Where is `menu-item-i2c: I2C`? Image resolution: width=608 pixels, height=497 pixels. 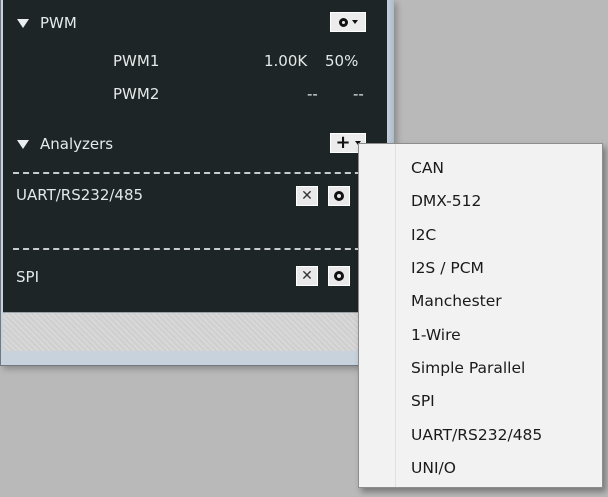 menu-item-i2c: I2C is located at coordinates (423, 235).